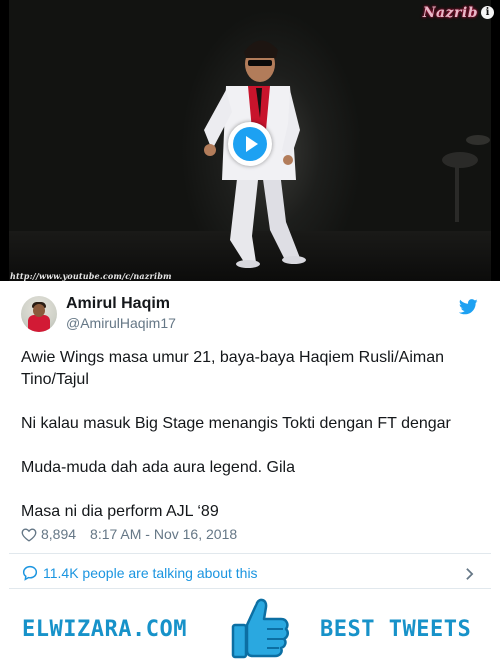 The image size is (500, 665). Describe the element at coordinates (260, 628) in the screenshot. I see `thumbs-up-icon` at that location.